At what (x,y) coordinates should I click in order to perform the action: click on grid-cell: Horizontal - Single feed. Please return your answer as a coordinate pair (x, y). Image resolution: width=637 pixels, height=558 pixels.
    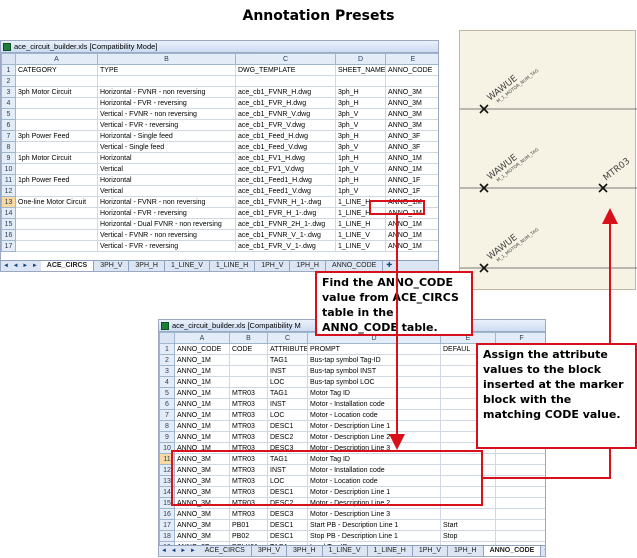
    Looking at the image, I should click on (166, 136).